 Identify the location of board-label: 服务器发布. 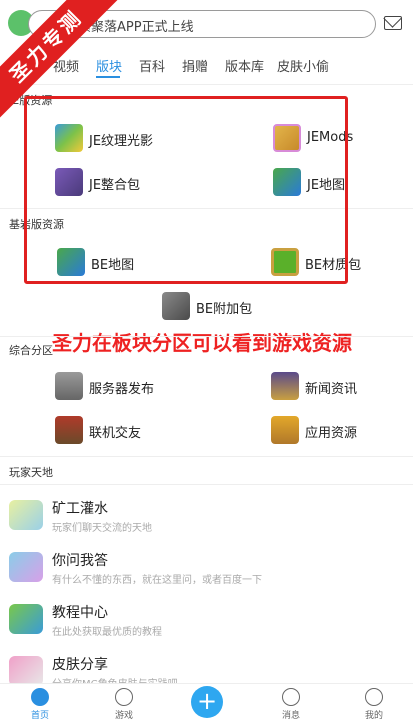
(122, 389).